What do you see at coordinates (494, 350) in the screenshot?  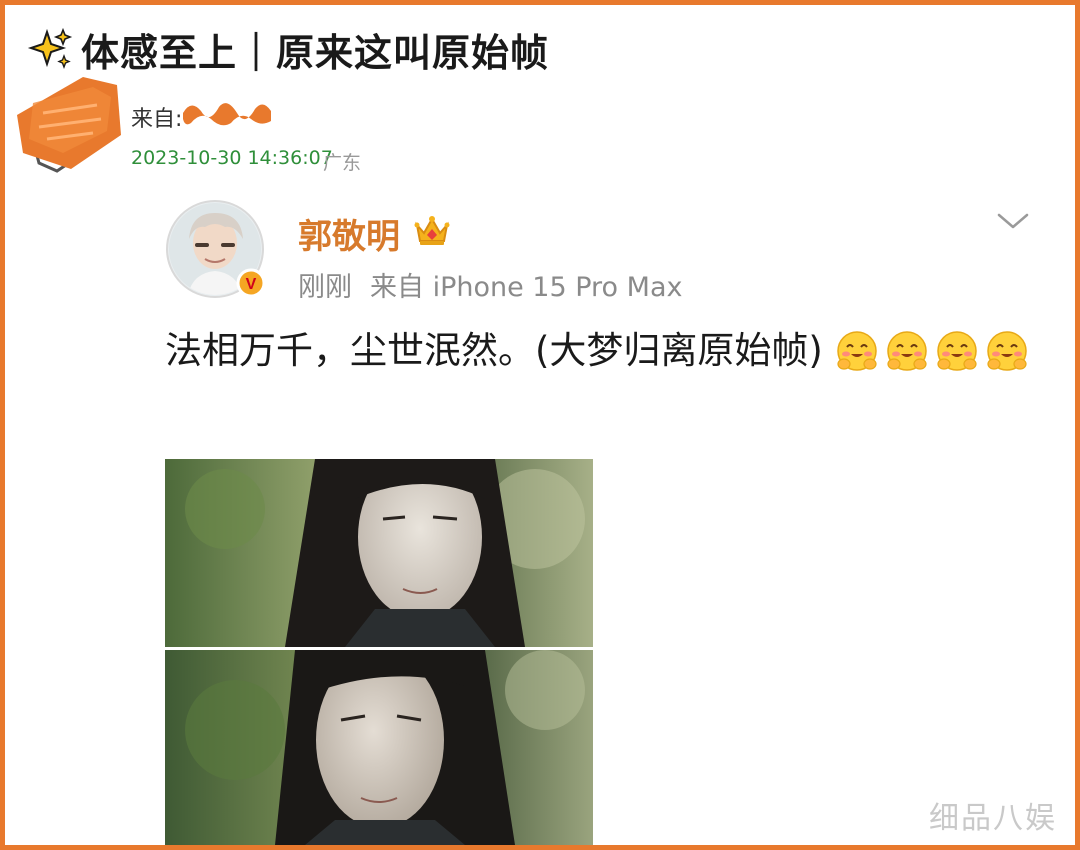 I see `weibo-text-content: 法相万千，尘世泯然。(大梦归离原始帧)` at bounding box center [494, 350].